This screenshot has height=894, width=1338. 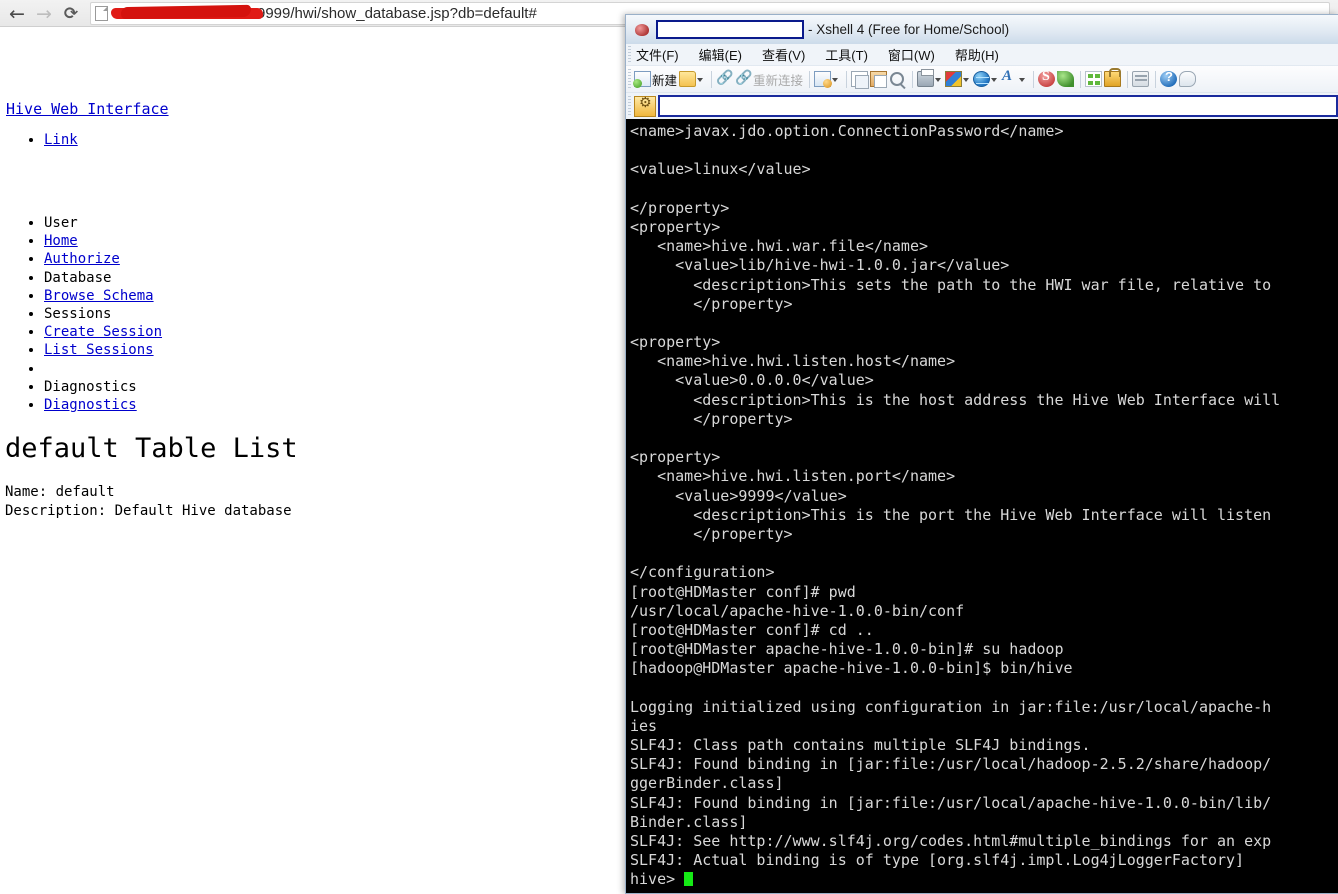 I want to click on quick-command-input, so click(x=998, y=106).